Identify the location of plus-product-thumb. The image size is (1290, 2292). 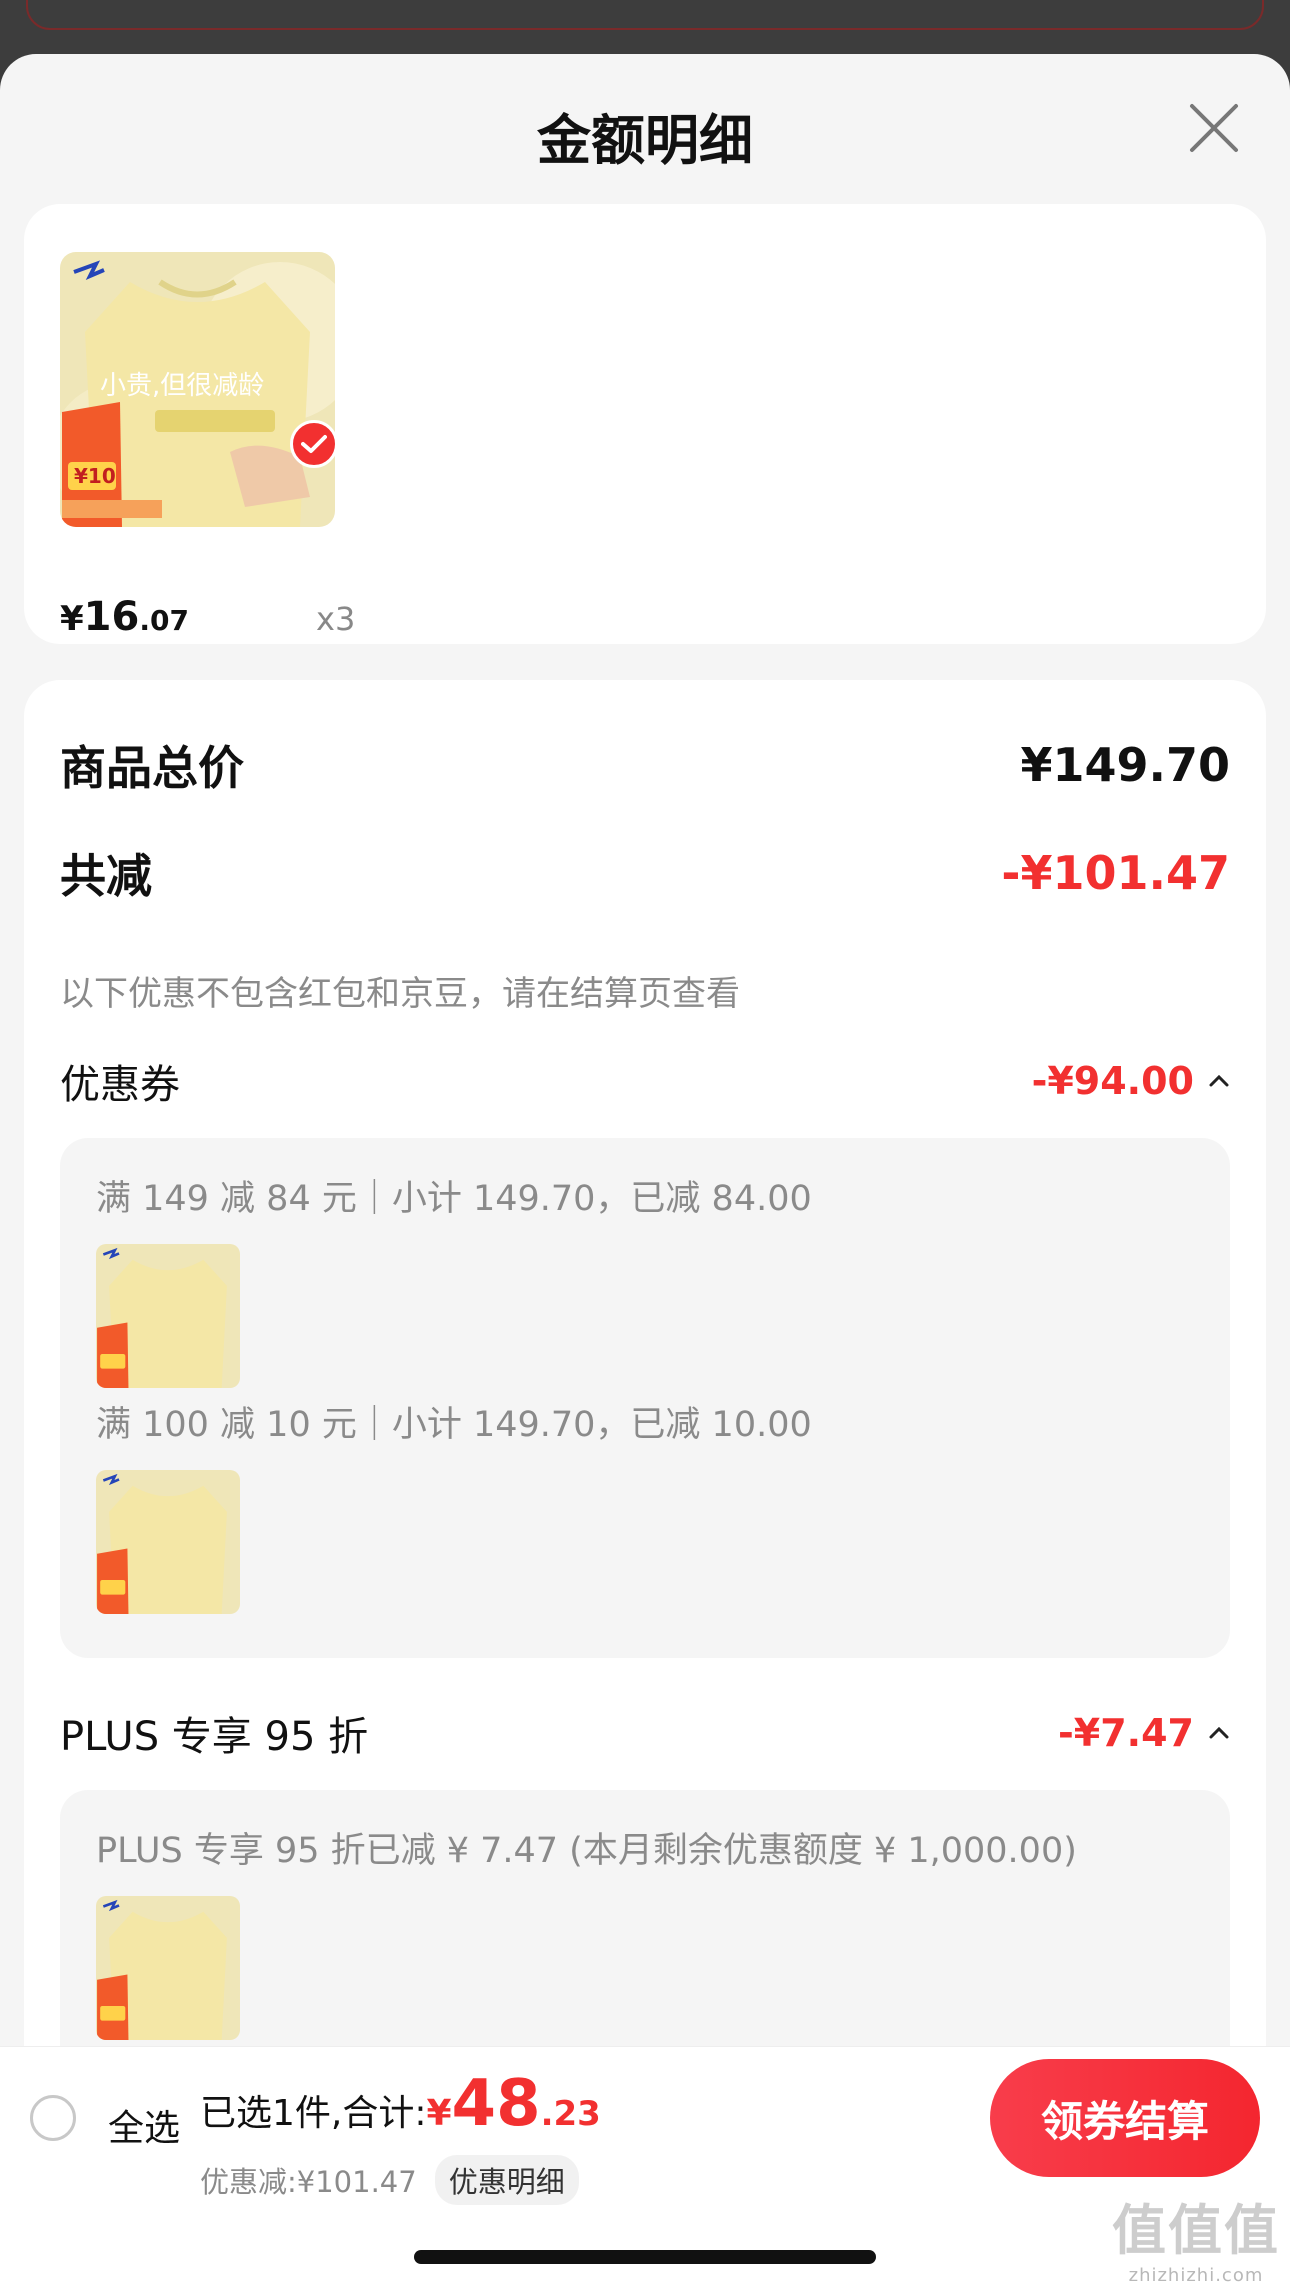
(168, 1968).